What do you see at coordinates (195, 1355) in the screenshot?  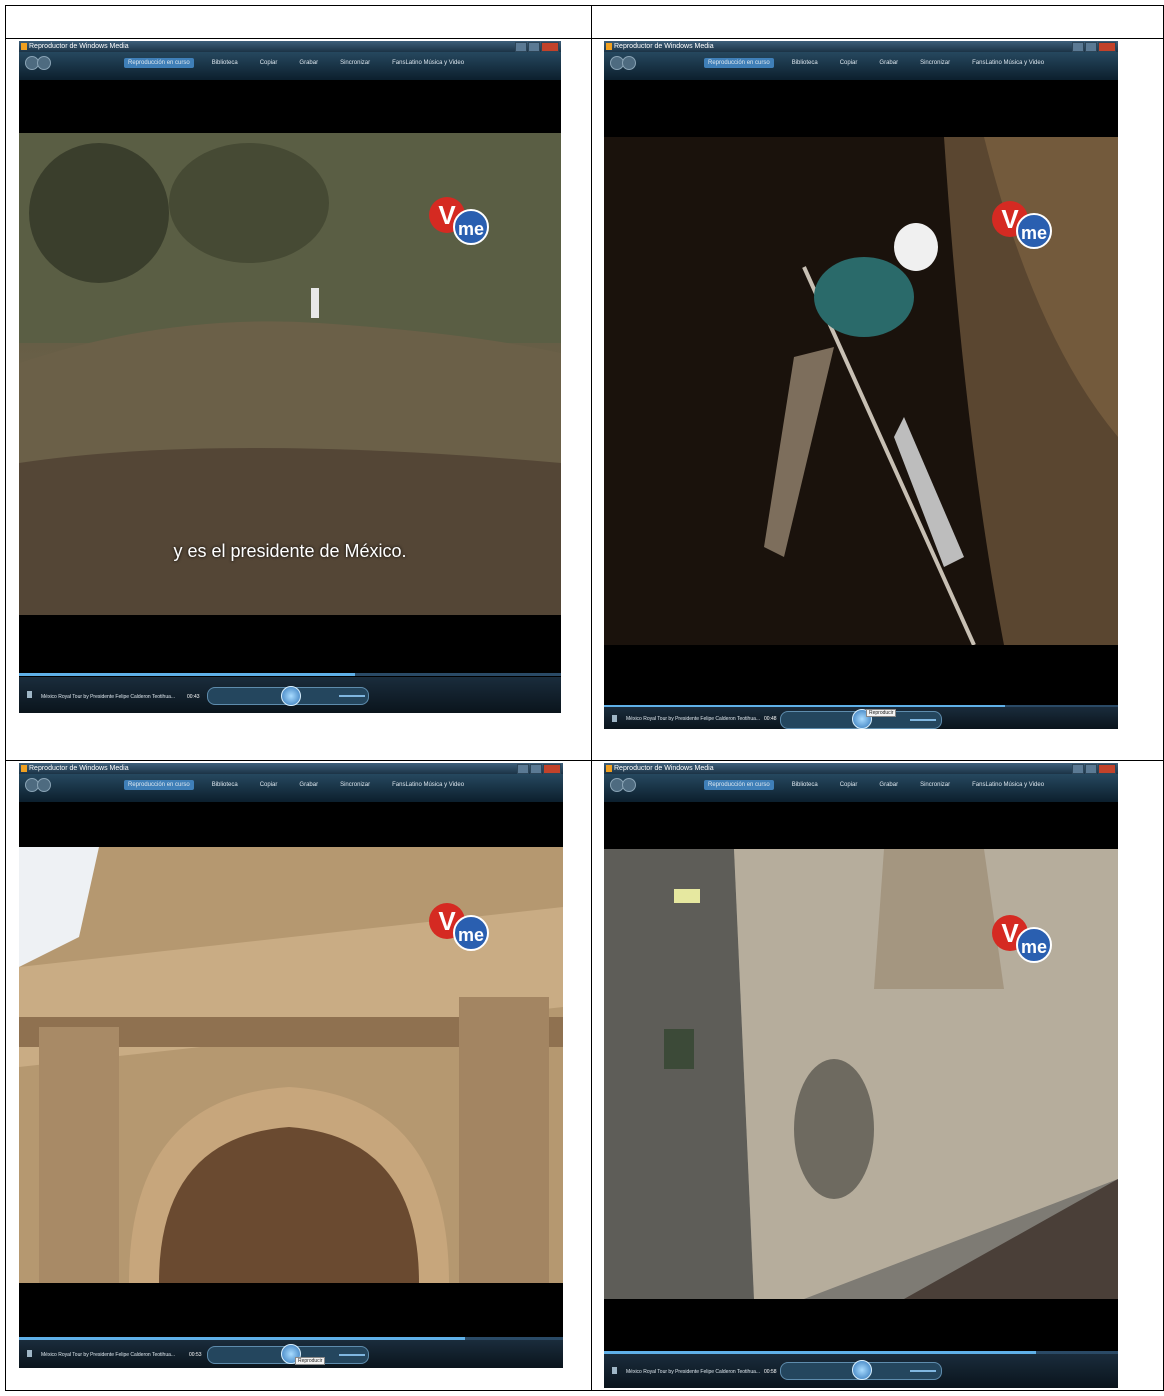 I see `elapsed-time: 00:53` at bounding box center [195, 1355].